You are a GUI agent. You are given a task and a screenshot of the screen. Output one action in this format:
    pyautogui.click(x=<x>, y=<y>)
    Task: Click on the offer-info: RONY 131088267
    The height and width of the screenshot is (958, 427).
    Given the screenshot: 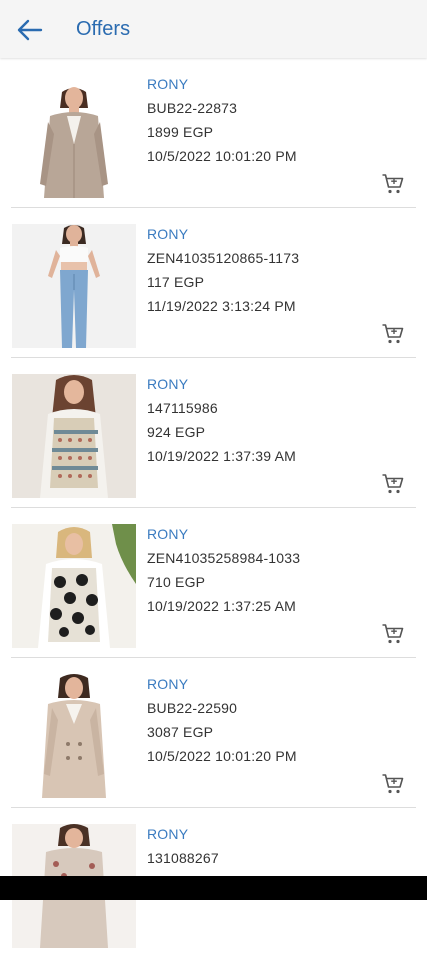 What is the action you would take?
    pyautogui.click(x=183, y=874)
    